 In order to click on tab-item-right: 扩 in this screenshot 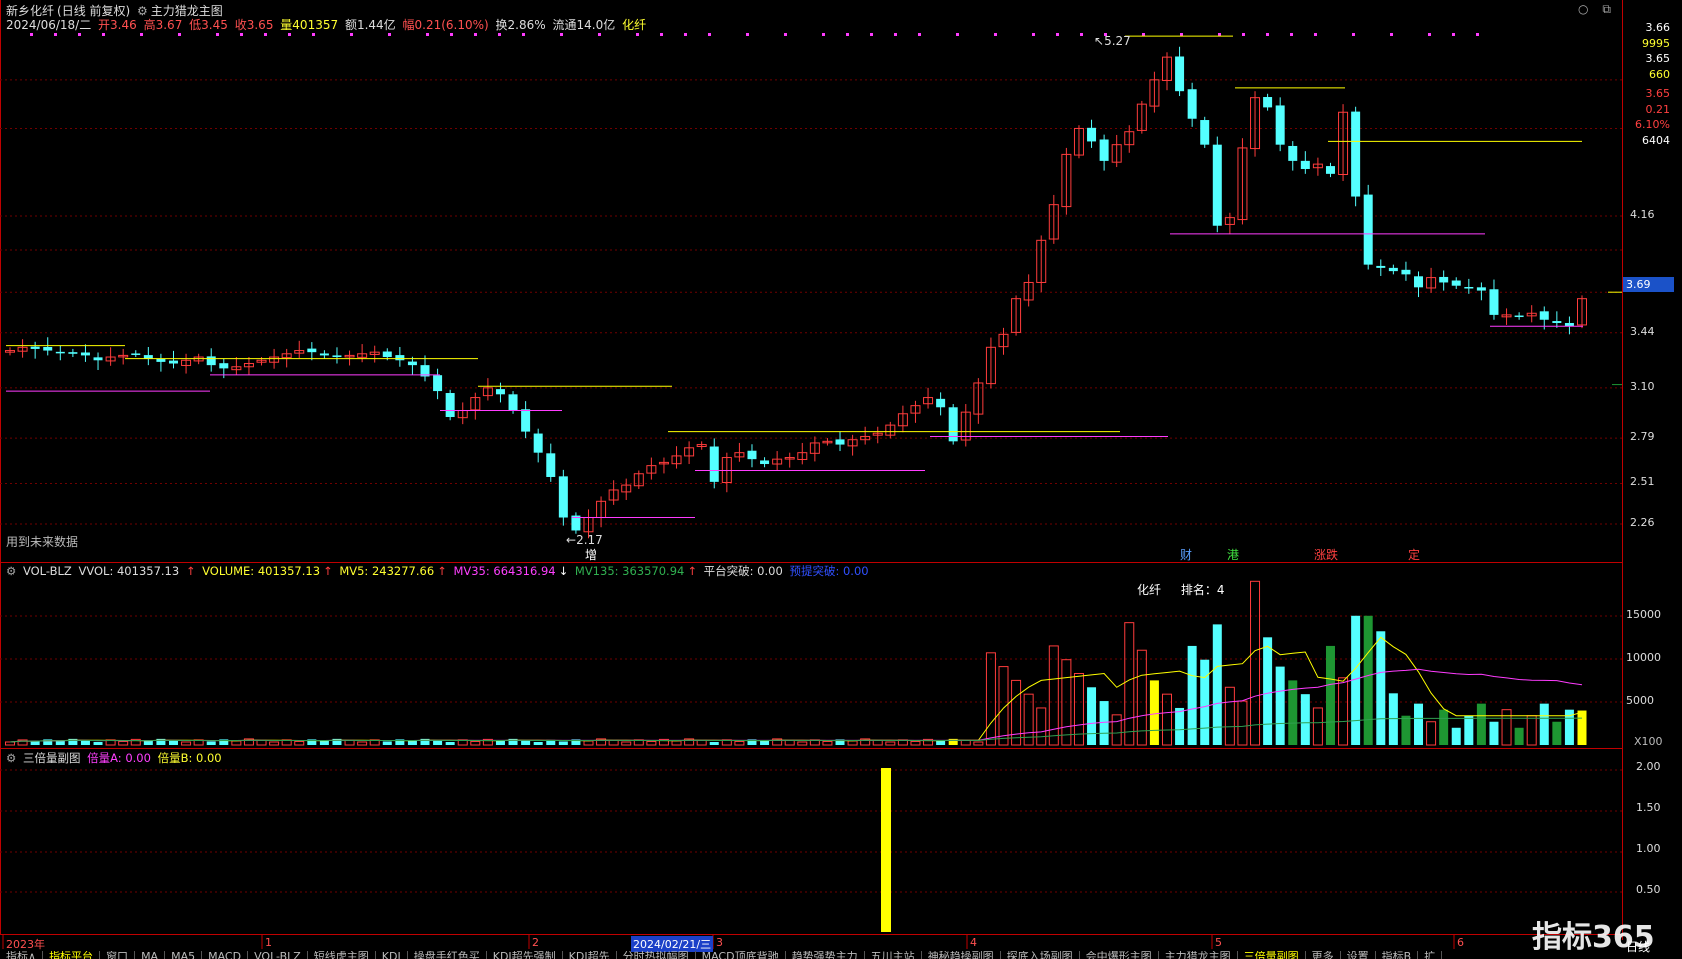, I will do `click(1430, 955)`.